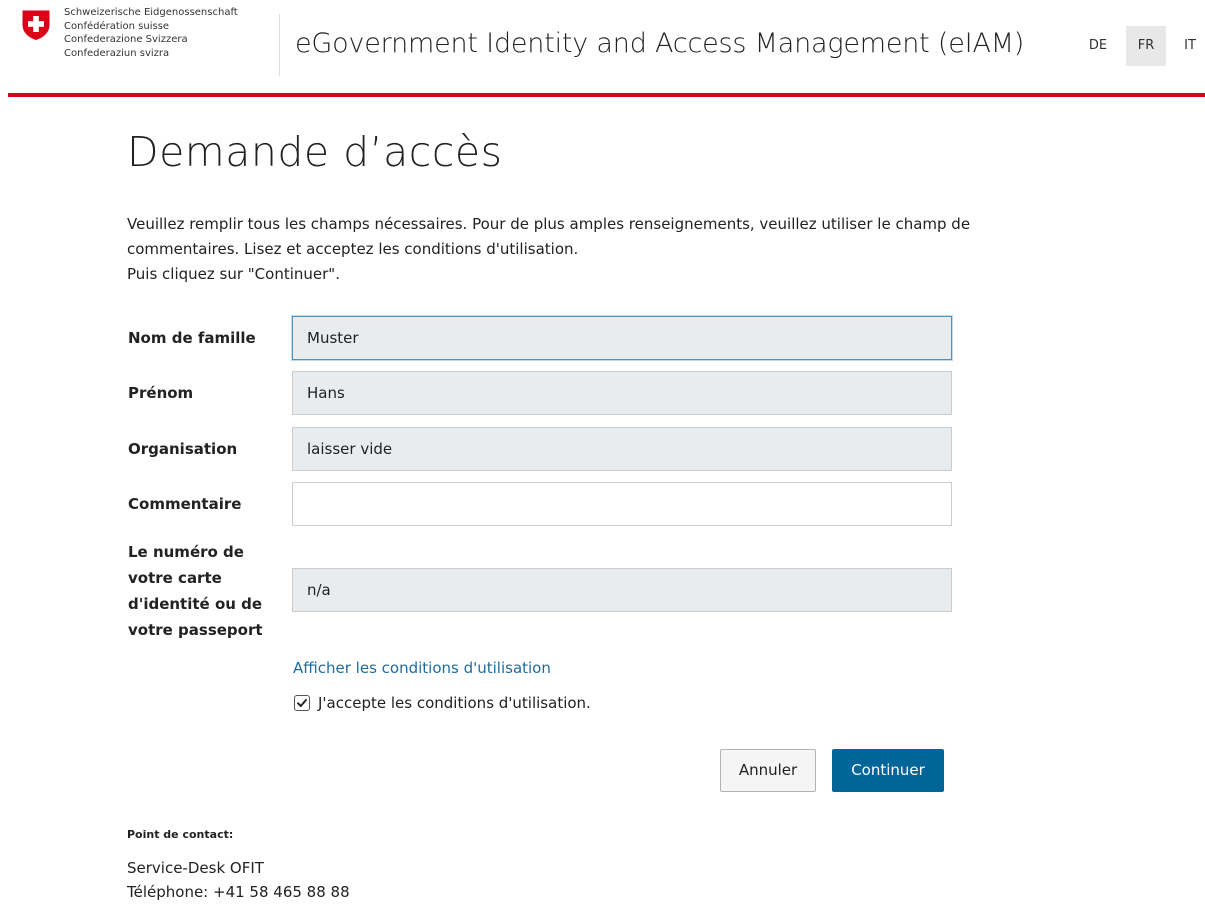  What do you see at coordinates (622, 590) in the screenshot?
I see `id-number-input: n/a` at bounding box center [622, 590].